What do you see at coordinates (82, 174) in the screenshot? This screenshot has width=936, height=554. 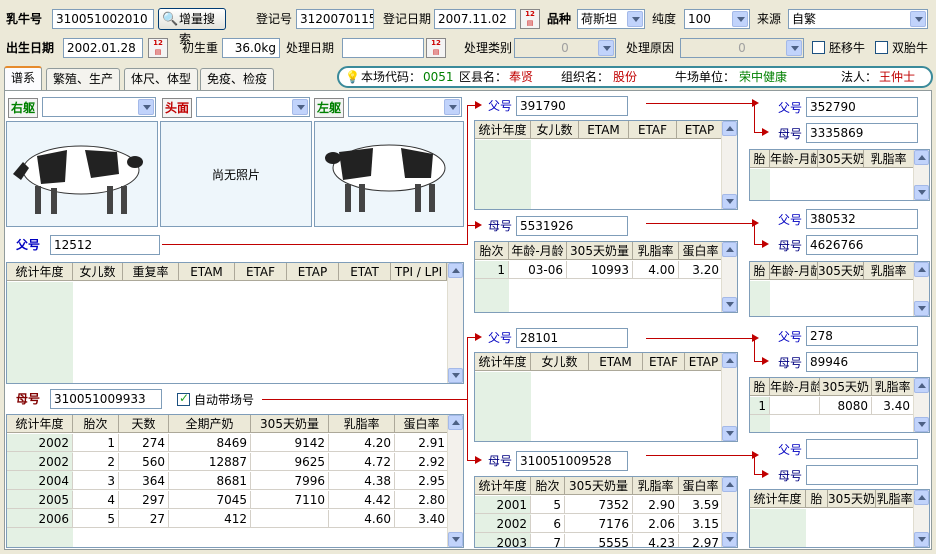 I see `right-side-photo` at bounding box center [82, 174].